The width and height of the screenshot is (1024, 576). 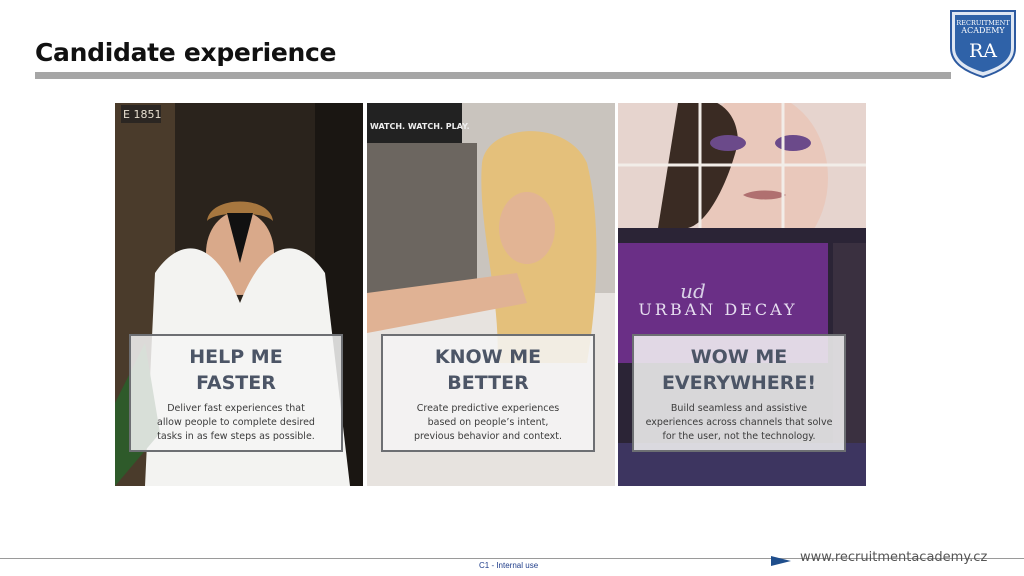 I want to click on recruitment-academy-logo: RECRUITMENT ACADEMY RA, so click(x=983, y=44).